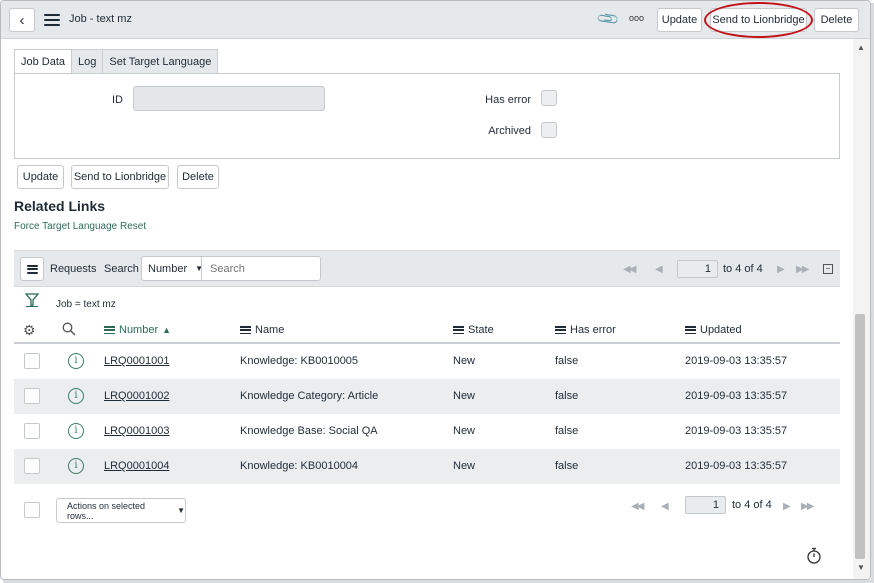  Describe the element at coordinates (40, 177) in the screenshot. I see `update-button: Update` at that location.